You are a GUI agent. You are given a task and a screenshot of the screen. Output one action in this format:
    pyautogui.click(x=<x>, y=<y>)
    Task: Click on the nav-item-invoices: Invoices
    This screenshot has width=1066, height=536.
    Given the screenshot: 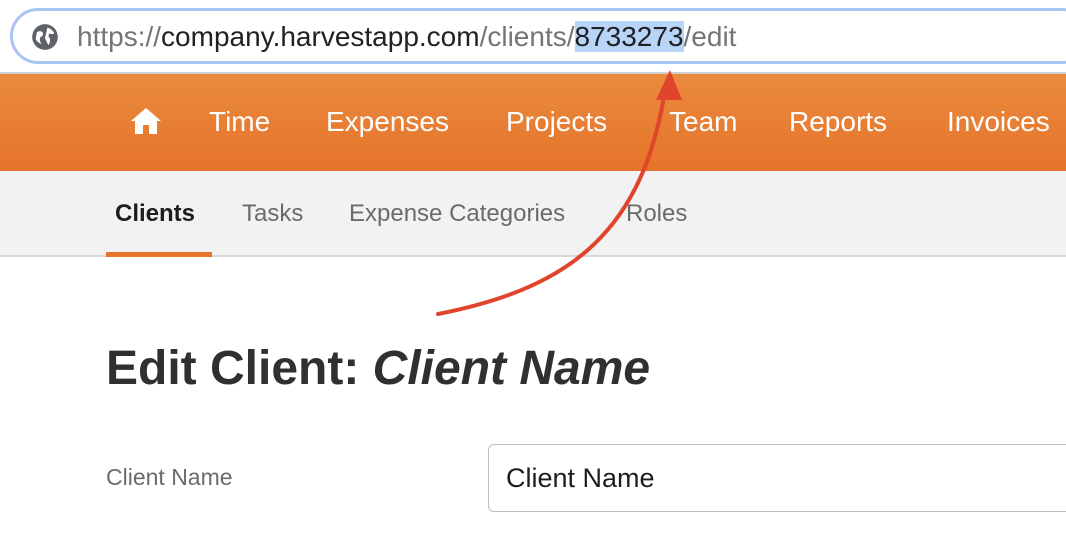 What is the action you would take?
    pyautogui.click(x=998, y=122)
    